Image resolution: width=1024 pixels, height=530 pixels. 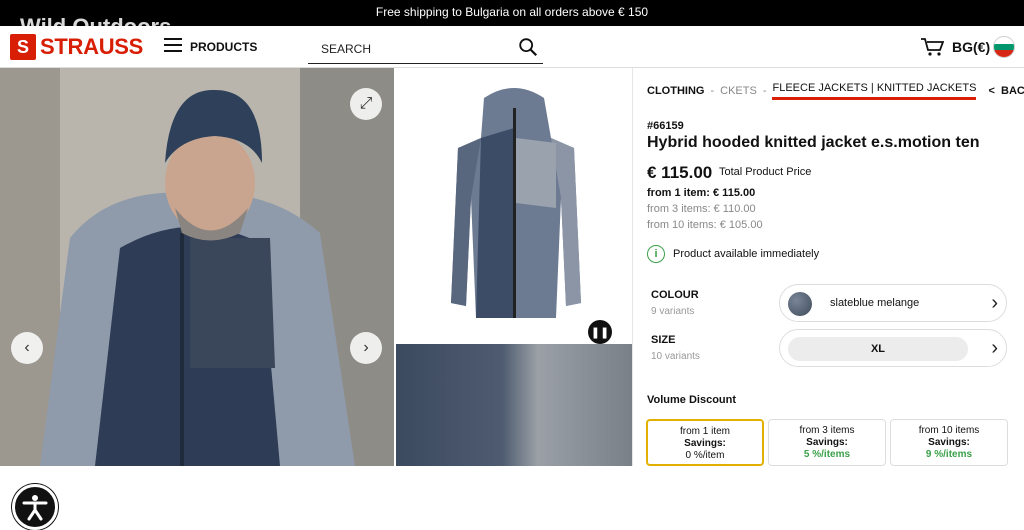 I want to click on watermark: Wild Outdoors, so click(x=96, y=26).